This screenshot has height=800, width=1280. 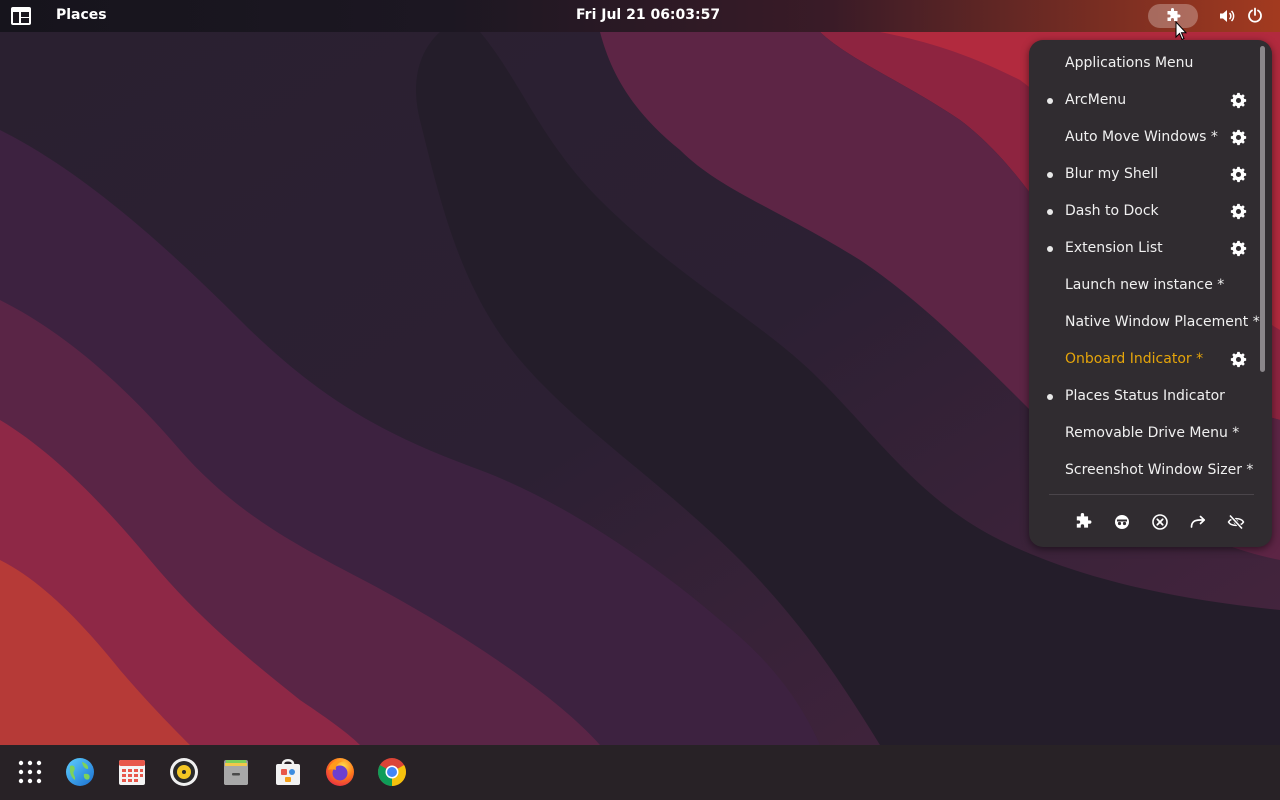 What do you see at coordinates (392, 772) in the screenshot?
I see `chrome-icon` at bounding box center [392, 772].